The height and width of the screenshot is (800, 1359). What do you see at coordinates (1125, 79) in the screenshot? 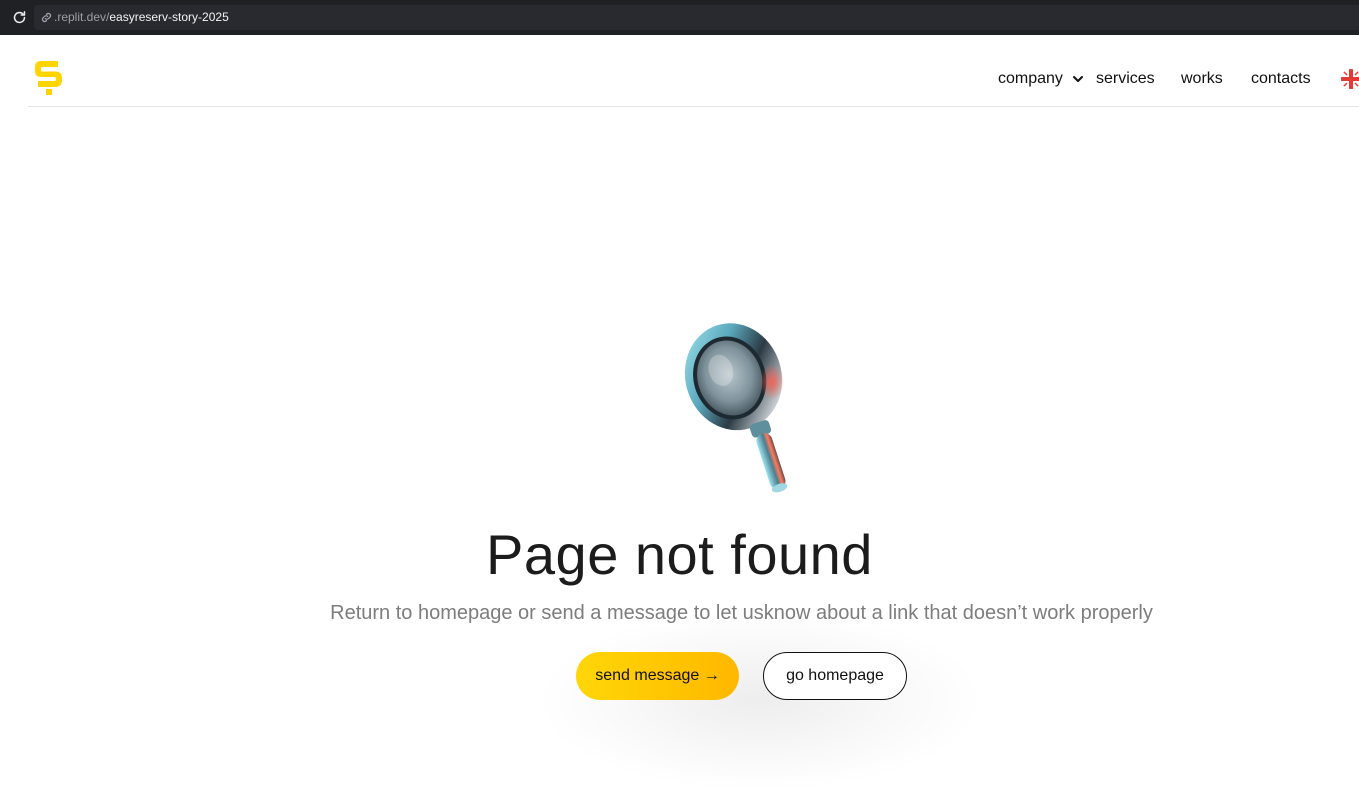
I see `nav-services: services` at bounding box center [1125, 79].